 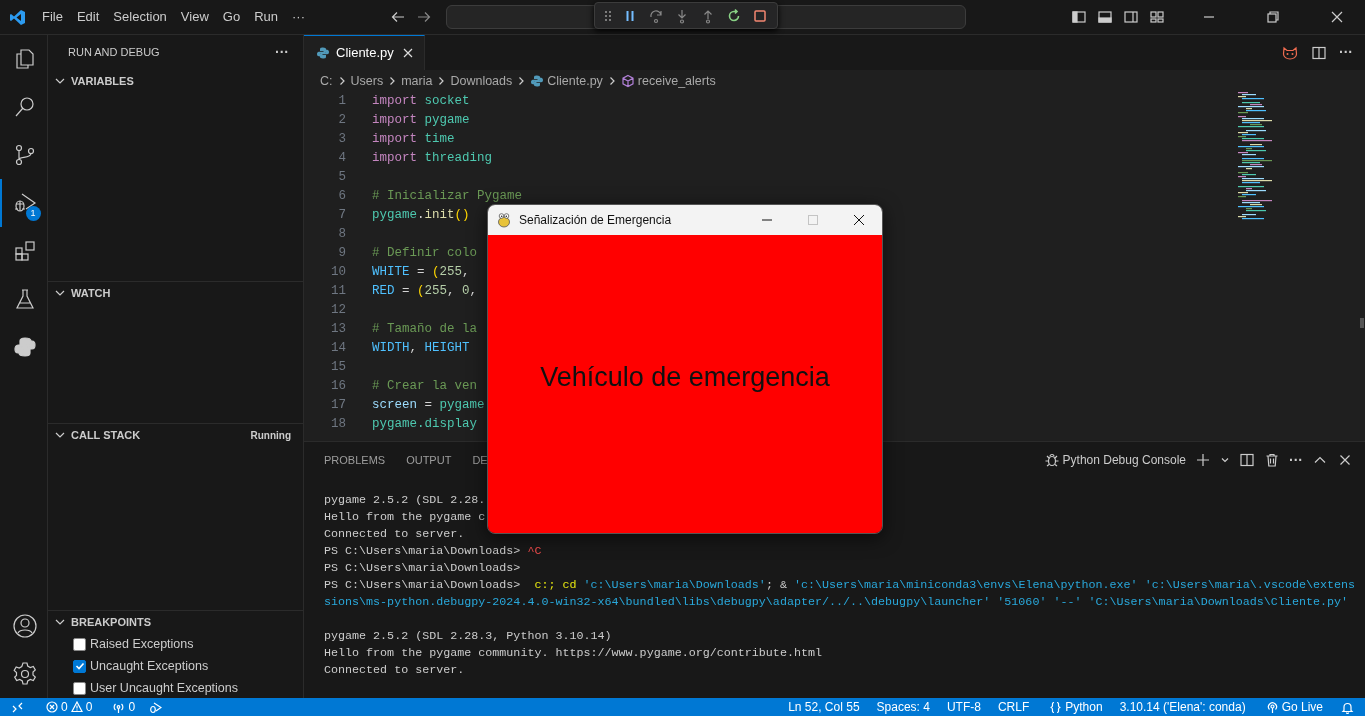 I want to click on status-item: Python, so click(x=1076, y=707).